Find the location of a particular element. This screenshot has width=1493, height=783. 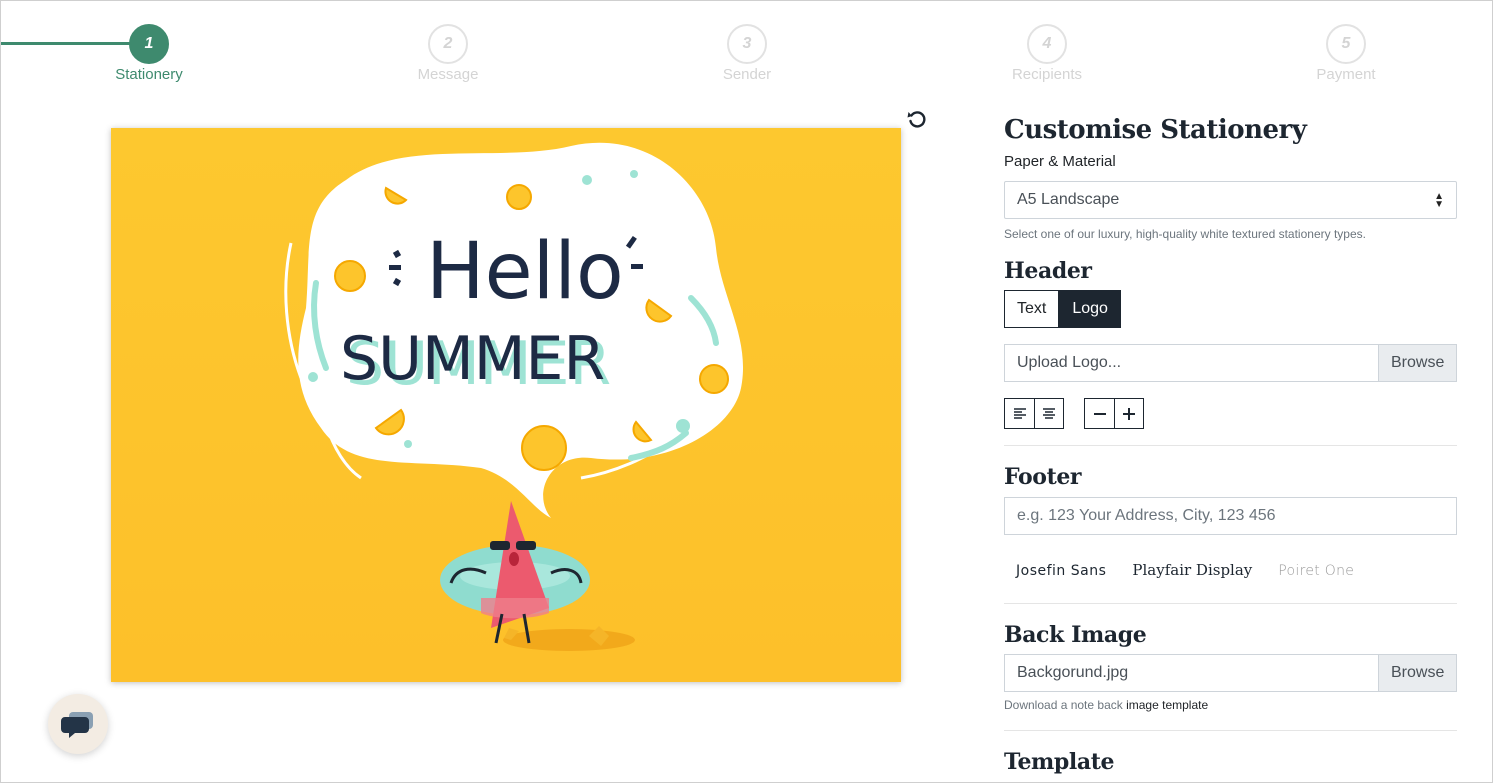

step-number: 2 is located at coordinates (448, 44).